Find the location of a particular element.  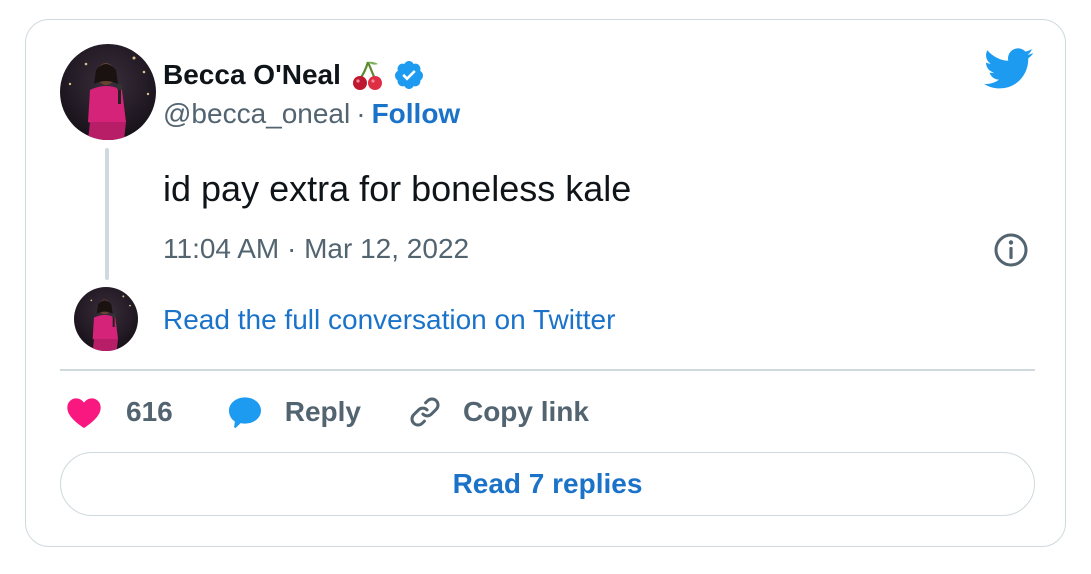

copy-link-button: Copy link is located at coordinates (498, 412).